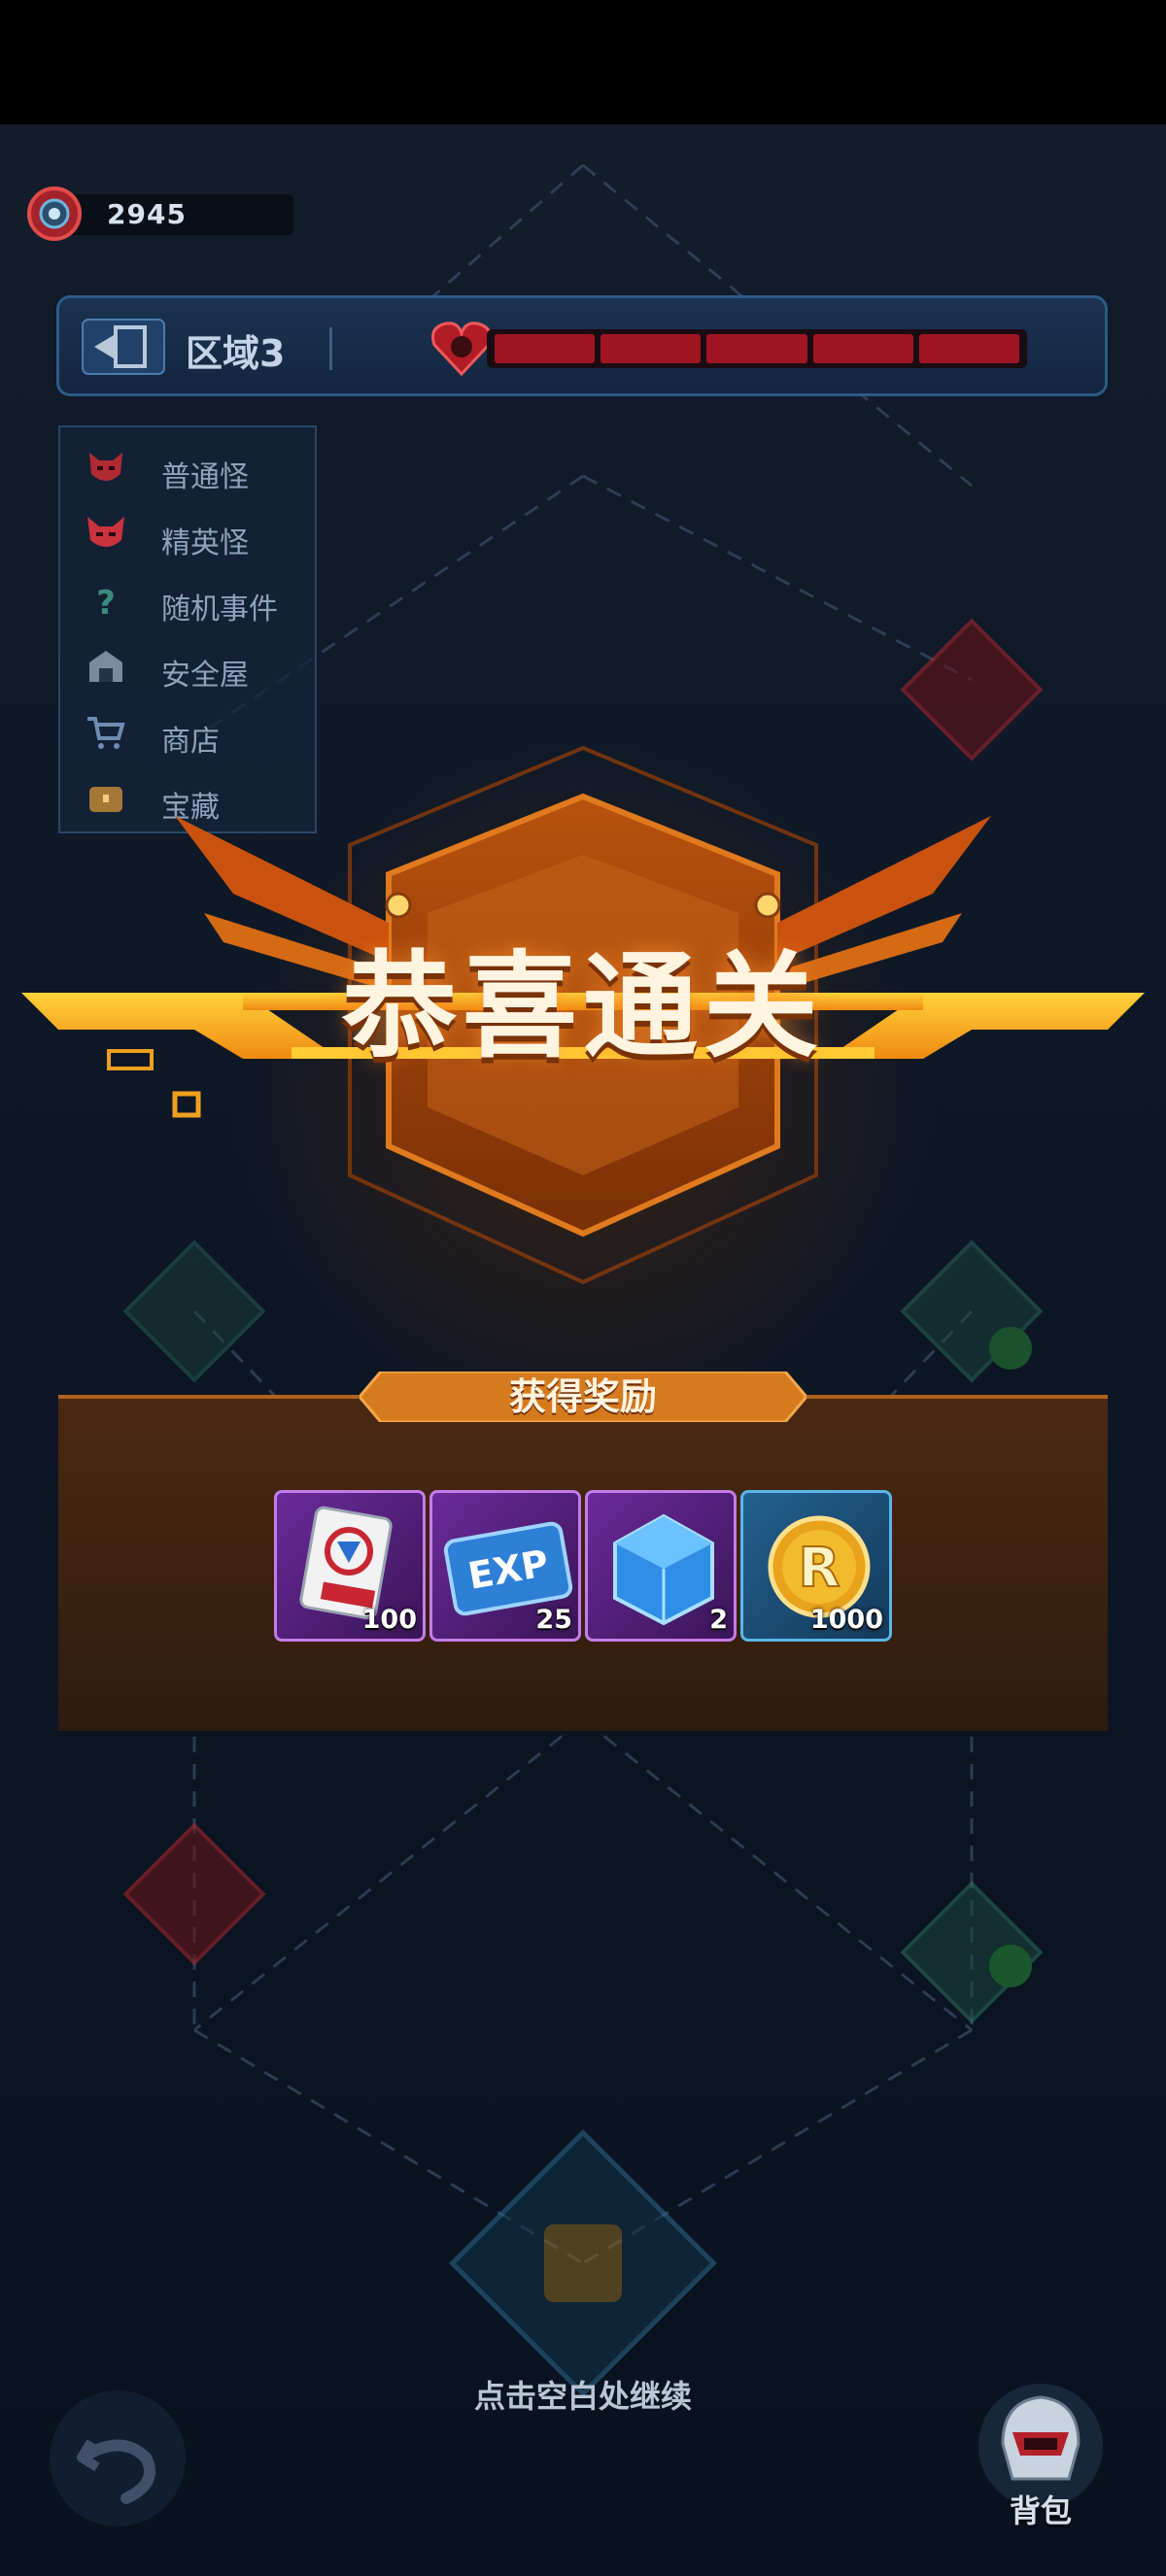  Describe the element at coordinates (1040, 2510) in the screenshot. I see `bag-label: 背包` at that location.